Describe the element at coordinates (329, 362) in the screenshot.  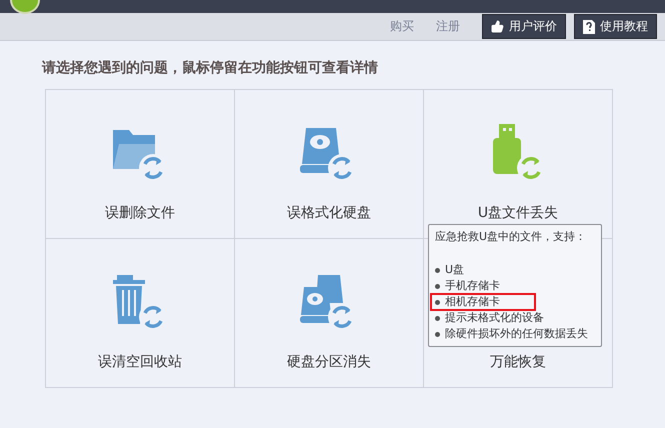
I see `option-label: 硬盘分区消失` at that location.